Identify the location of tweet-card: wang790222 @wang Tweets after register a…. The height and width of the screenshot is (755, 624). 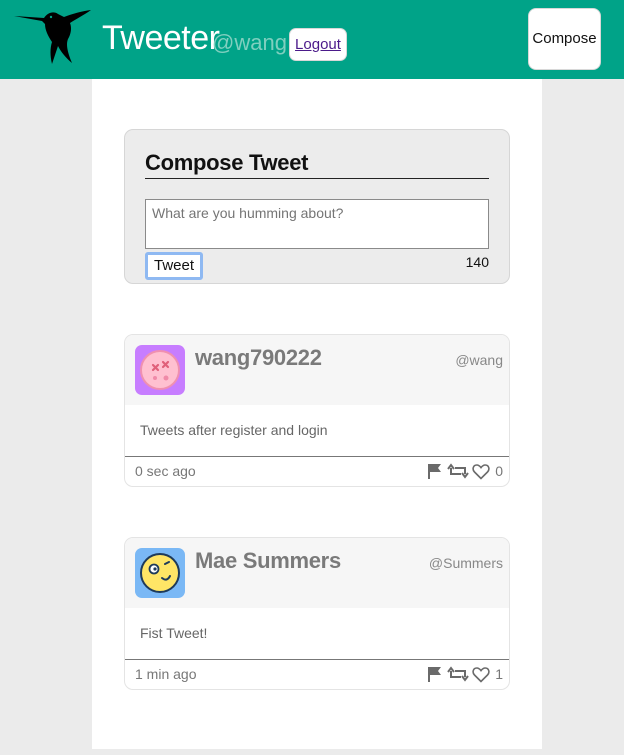
(317, 410).